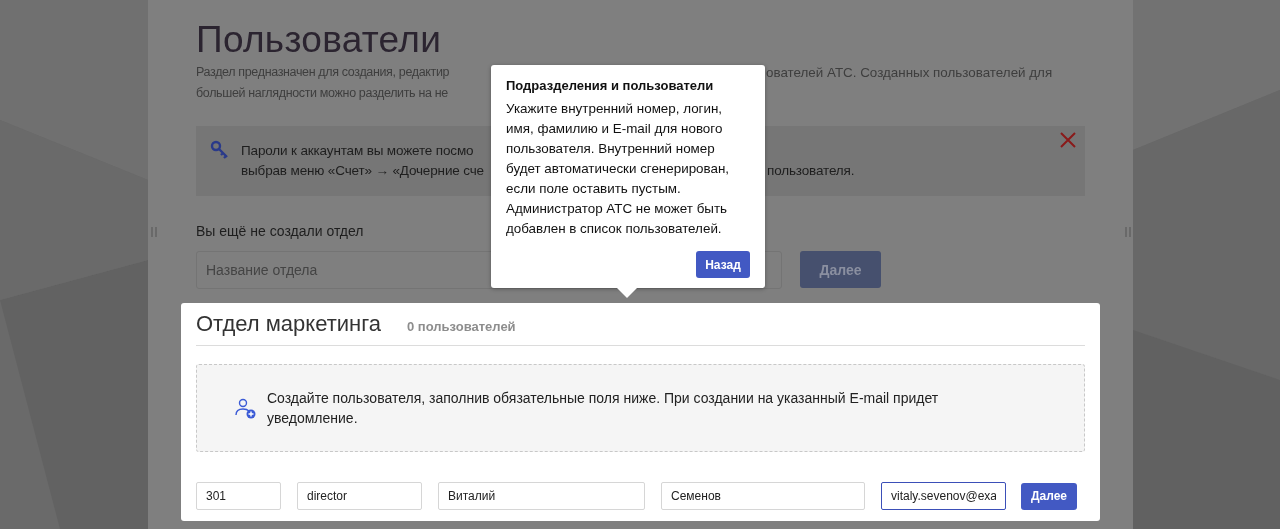 This screenshot has width=1280, height=529. I want to click on notice-text: Пароли к аккаунтам вы можете посмо, so click(358, 151).